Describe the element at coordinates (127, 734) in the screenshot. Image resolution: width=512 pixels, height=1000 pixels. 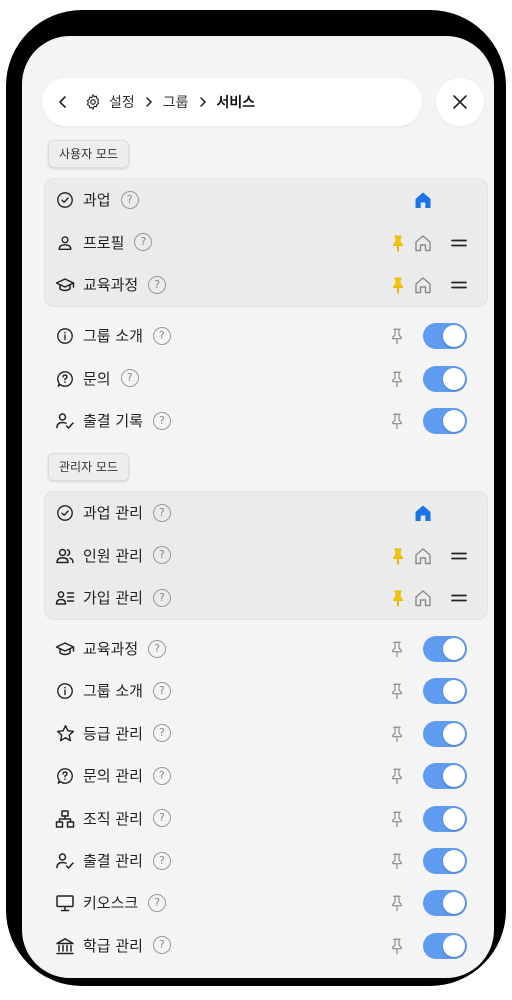
I see `service-label: 등급 관리?` at that location.